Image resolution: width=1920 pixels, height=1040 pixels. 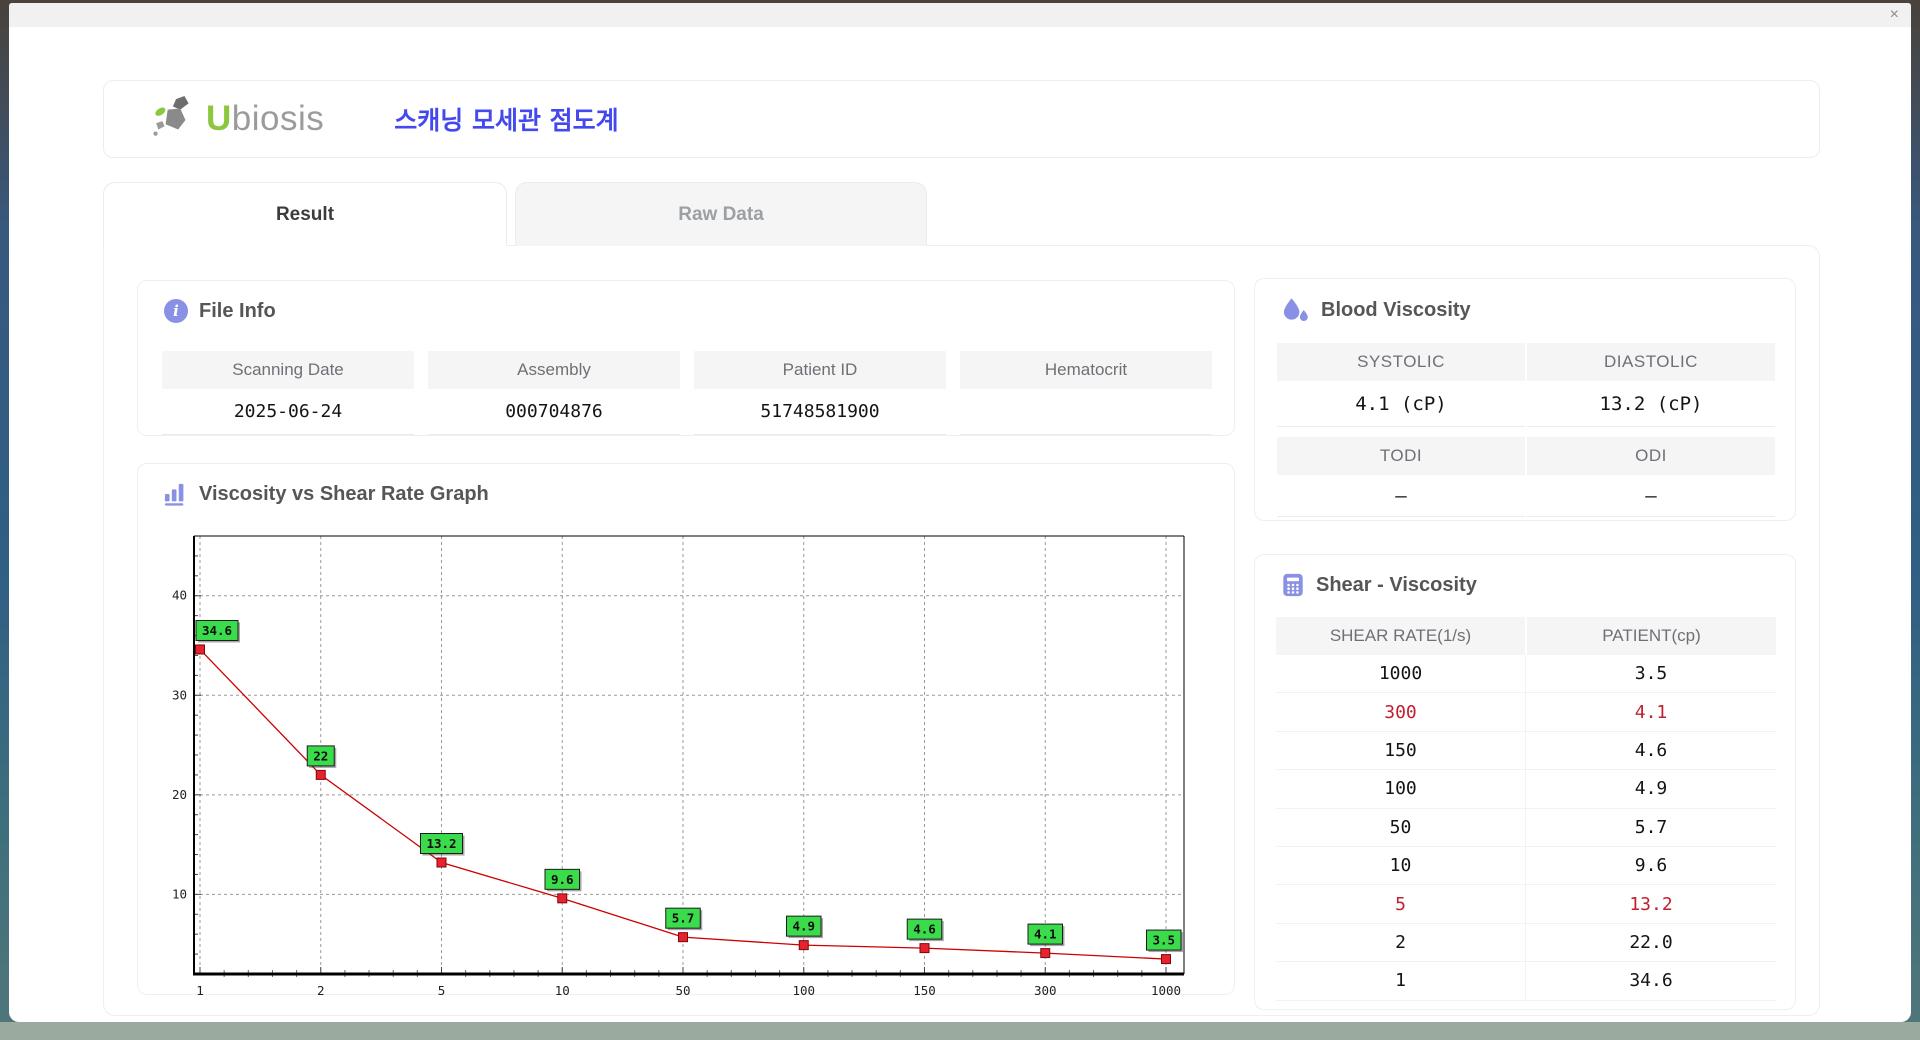 I want to click on field-value: 51748581900, so click(x=820, y=412).